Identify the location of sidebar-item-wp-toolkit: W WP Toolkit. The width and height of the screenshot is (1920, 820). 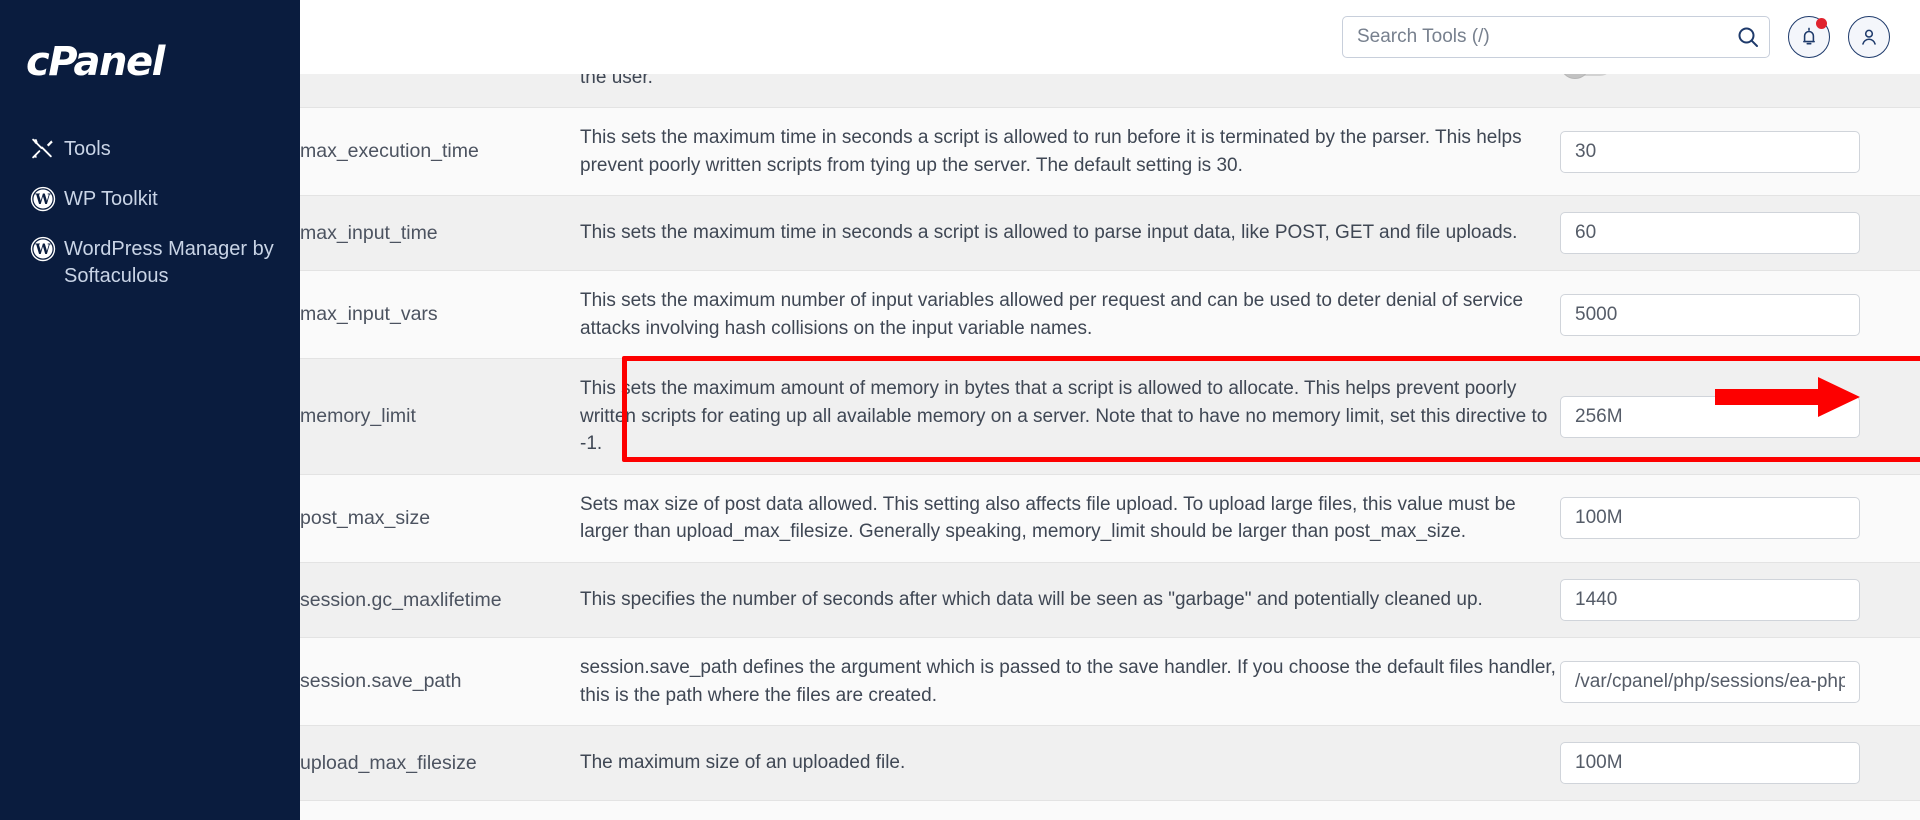
(150, 199).